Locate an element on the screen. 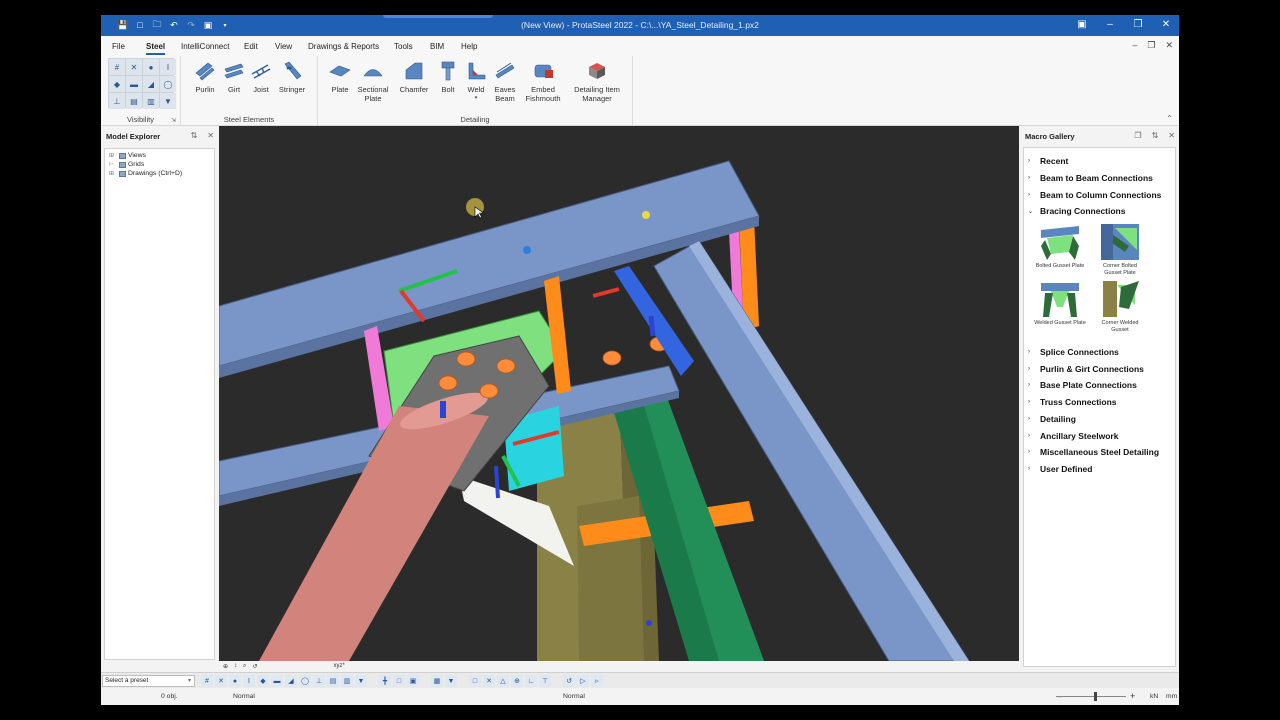 Image resolution: width=1280 pixels, height=720 pixels. gallery-category-base-plate: › Base Plate Connections is located at coordinates (1101, 385).